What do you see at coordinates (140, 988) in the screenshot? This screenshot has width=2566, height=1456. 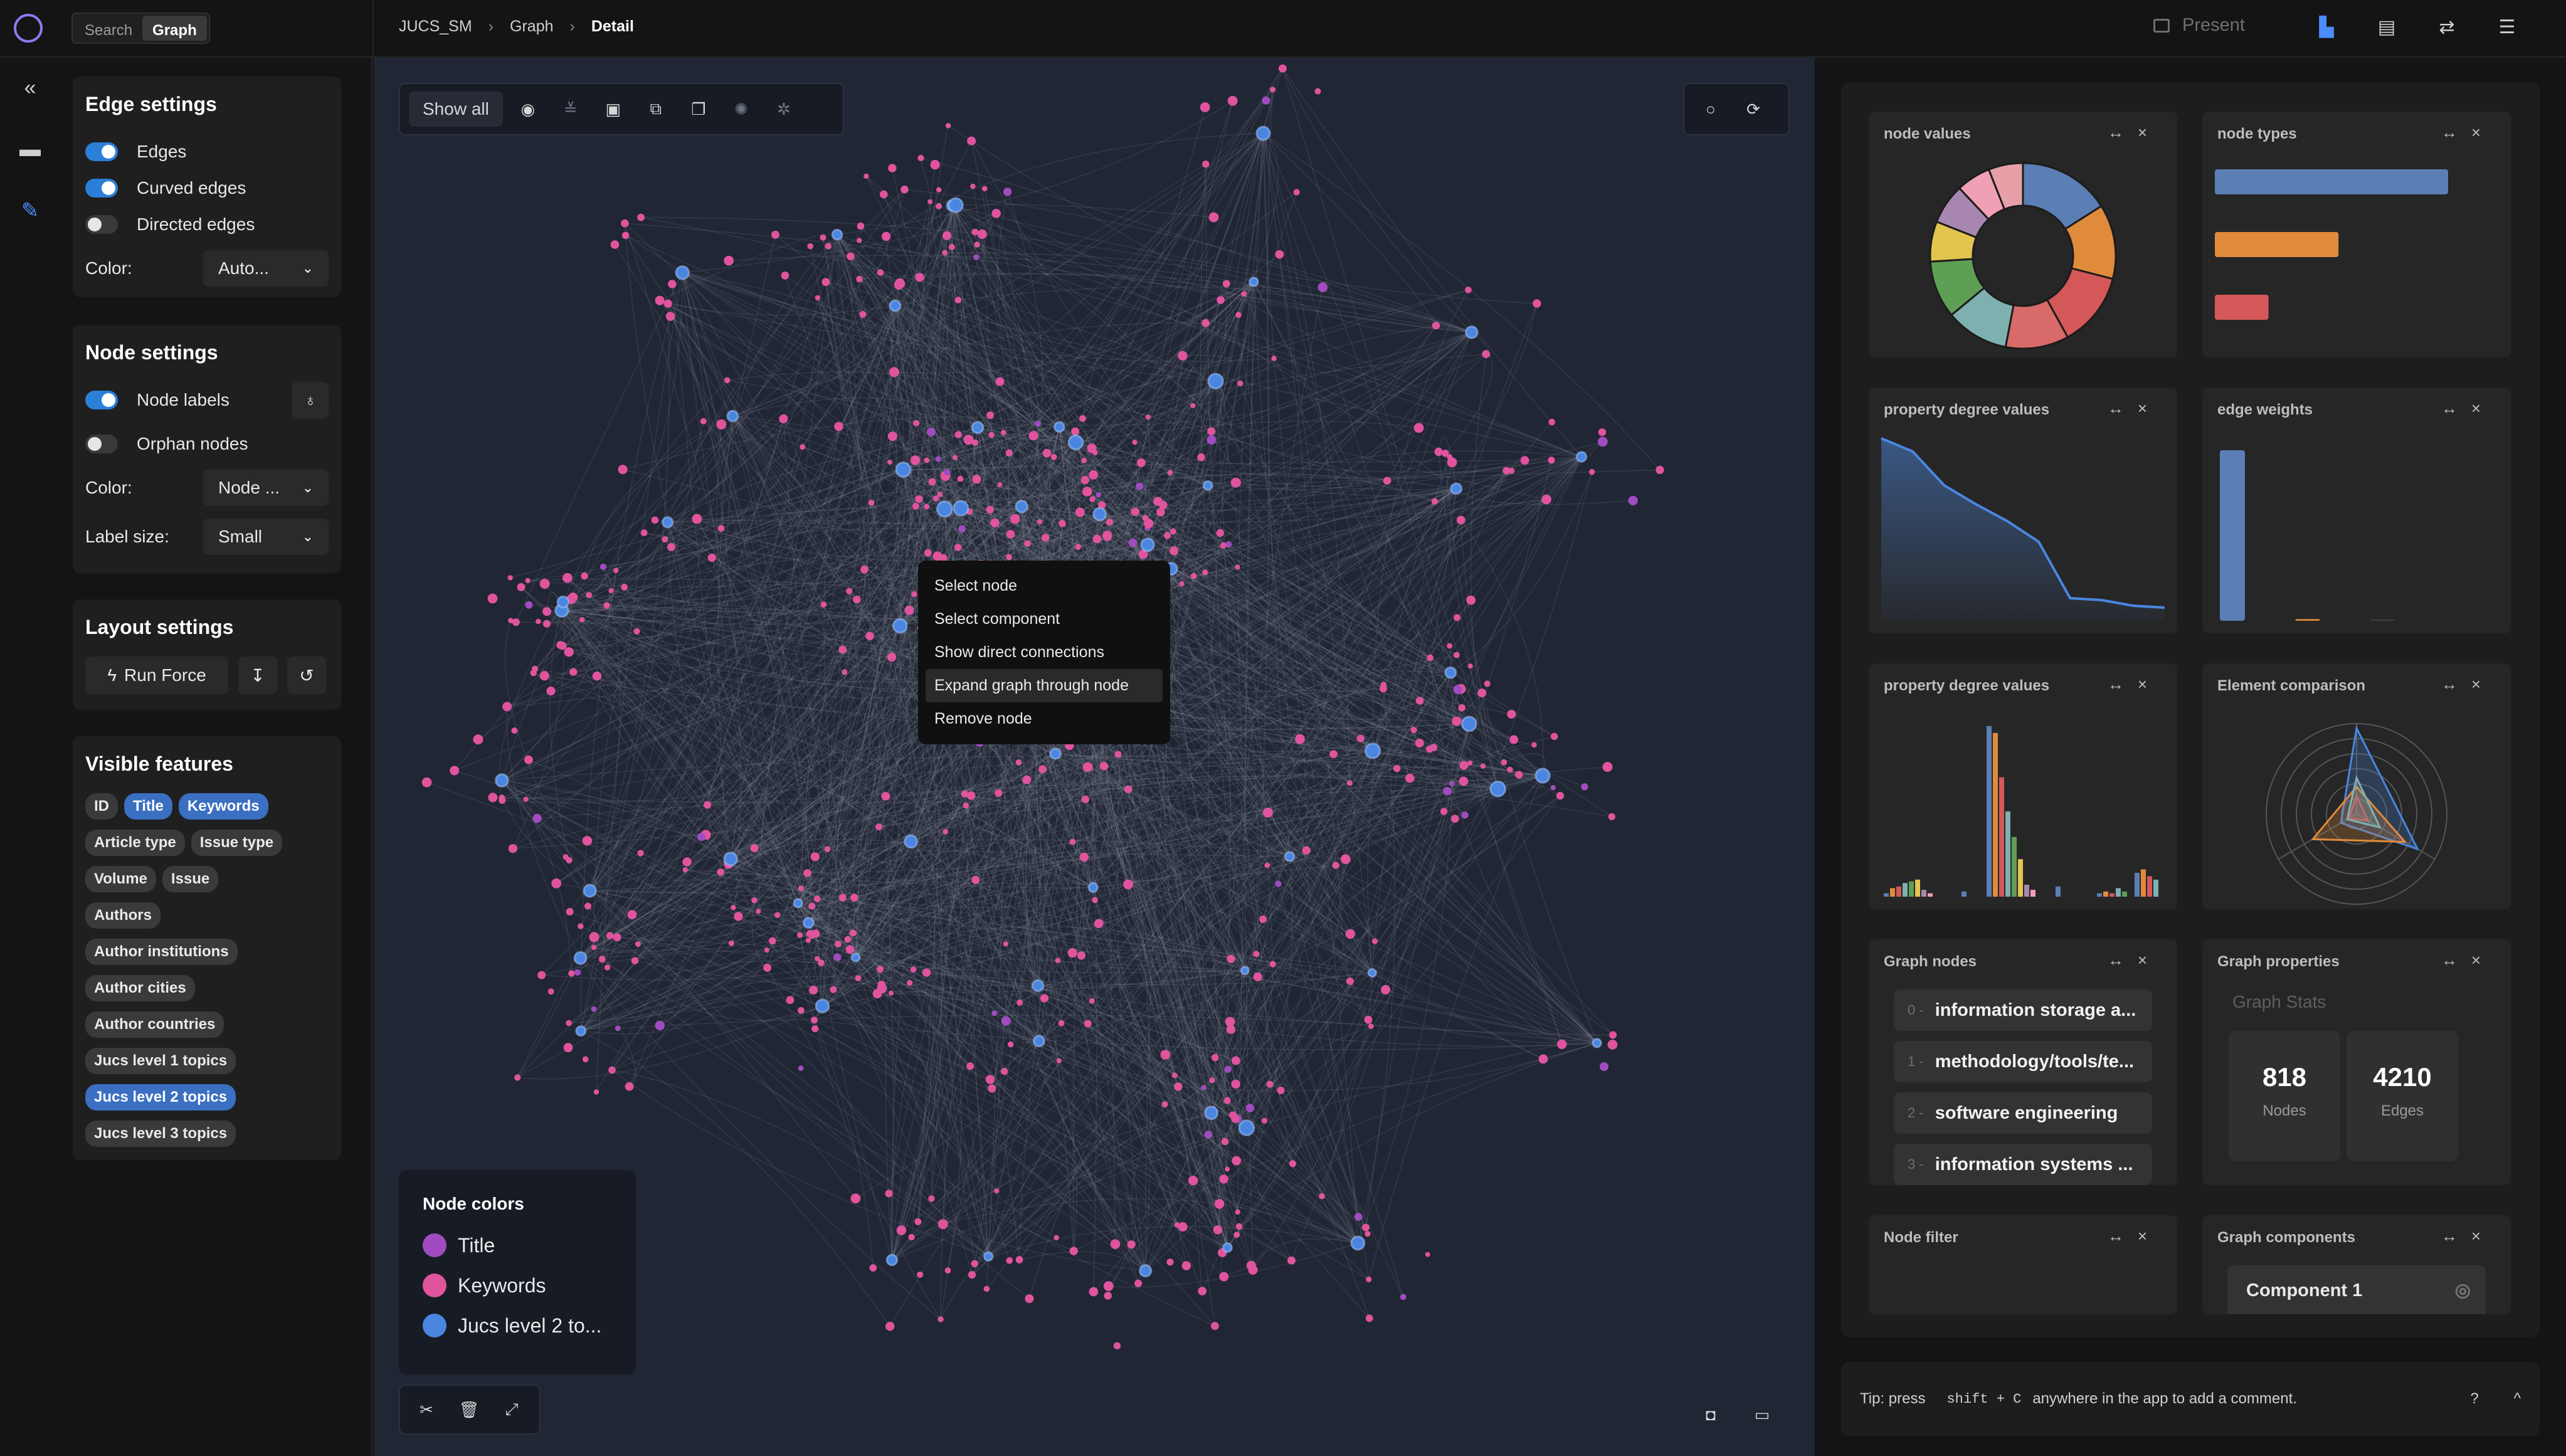 I see `feature-chip: Author cities` at bounding box center [140, 988].